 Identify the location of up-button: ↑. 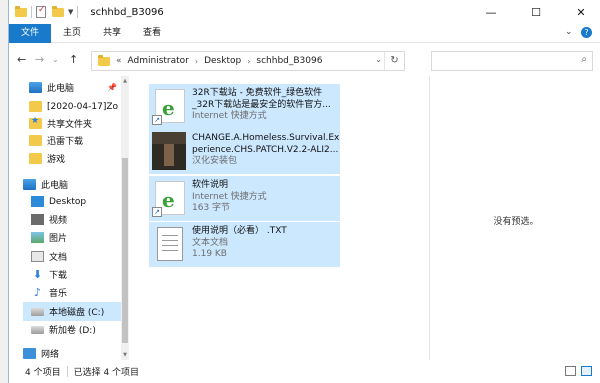
(73, 59).